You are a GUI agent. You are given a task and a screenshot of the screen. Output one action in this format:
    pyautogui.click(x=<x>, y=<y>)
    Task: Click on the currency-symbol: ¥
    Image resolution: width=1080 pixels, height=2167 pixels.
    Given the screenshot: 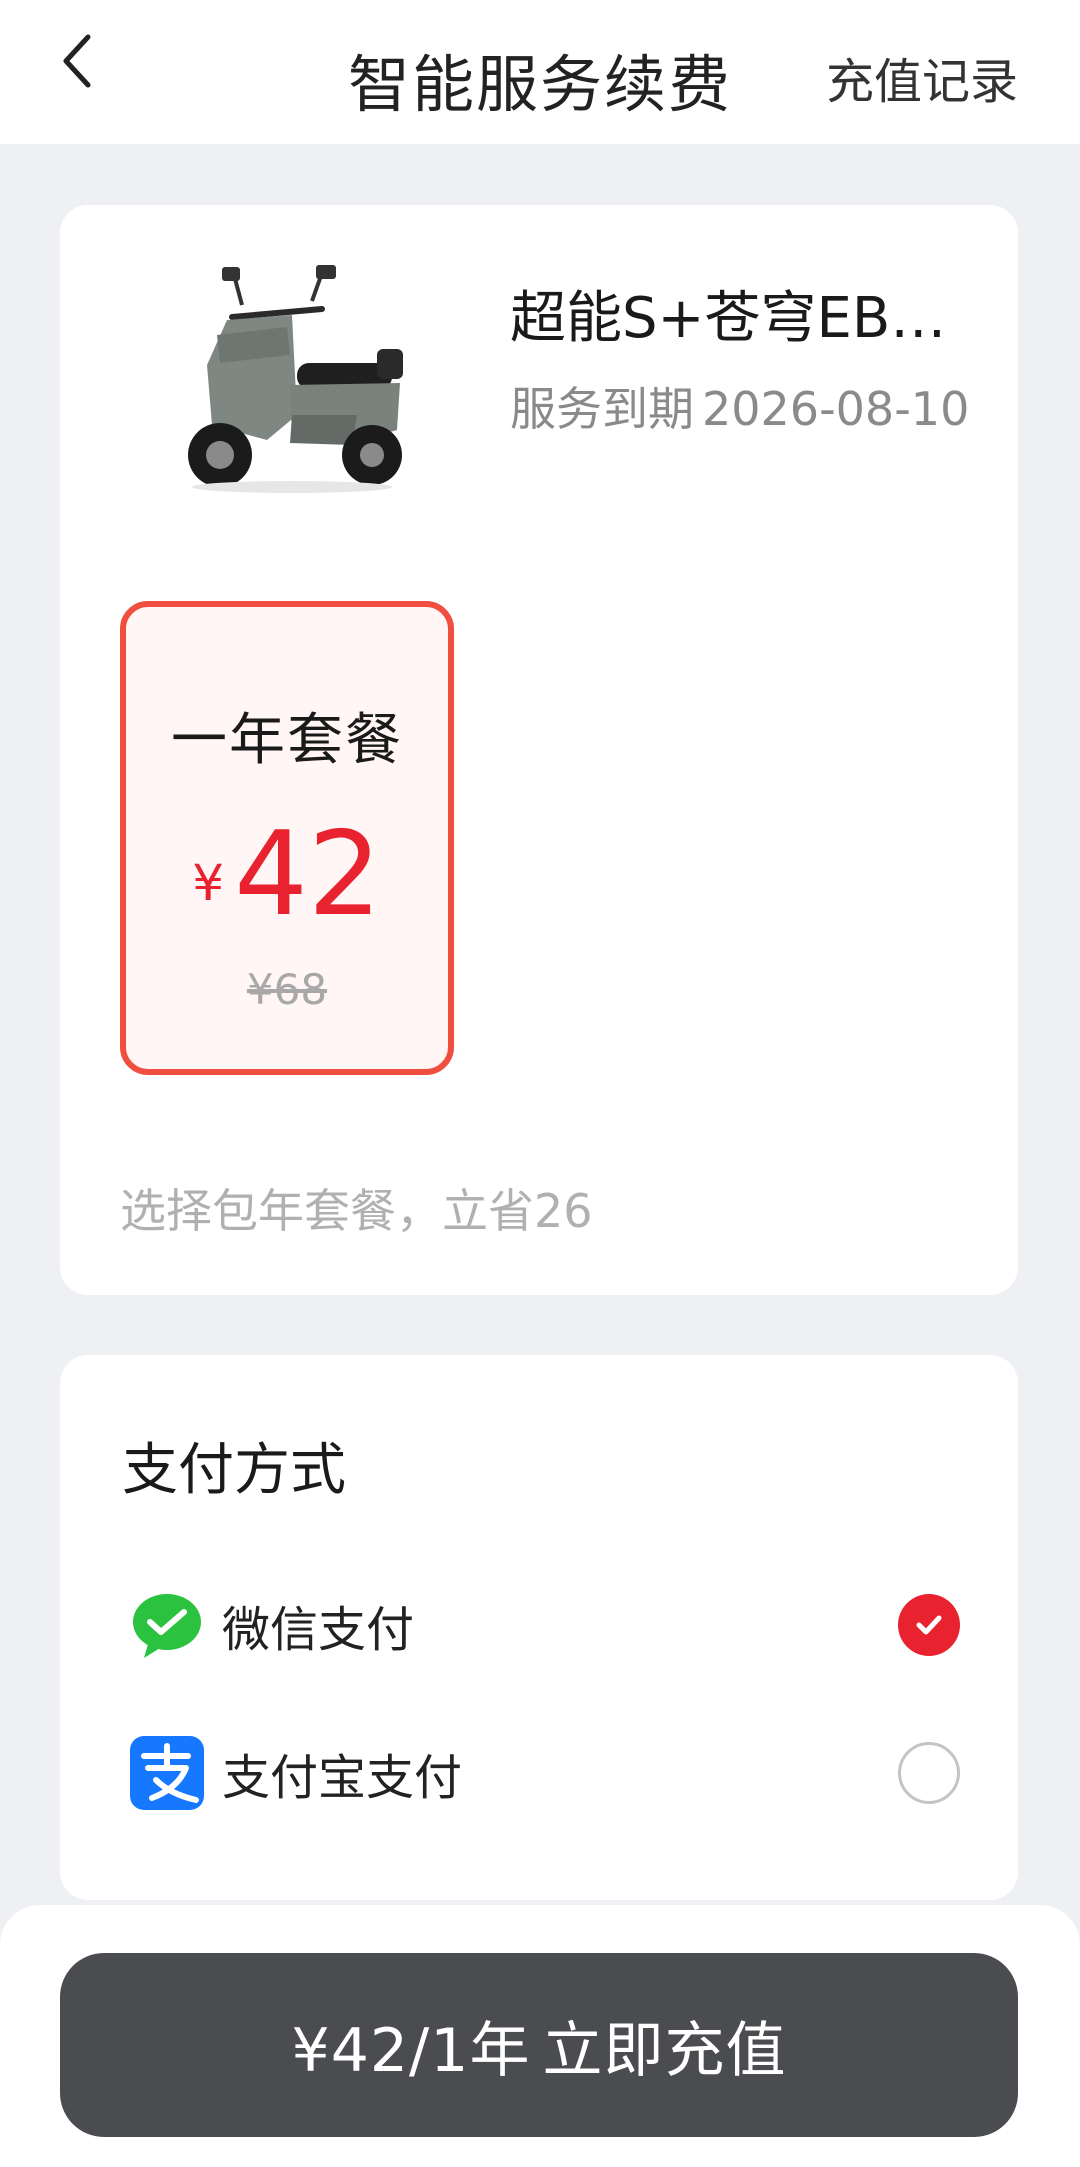 What is the action you would take?
    pyautogui.click(x=208, y=883)
    